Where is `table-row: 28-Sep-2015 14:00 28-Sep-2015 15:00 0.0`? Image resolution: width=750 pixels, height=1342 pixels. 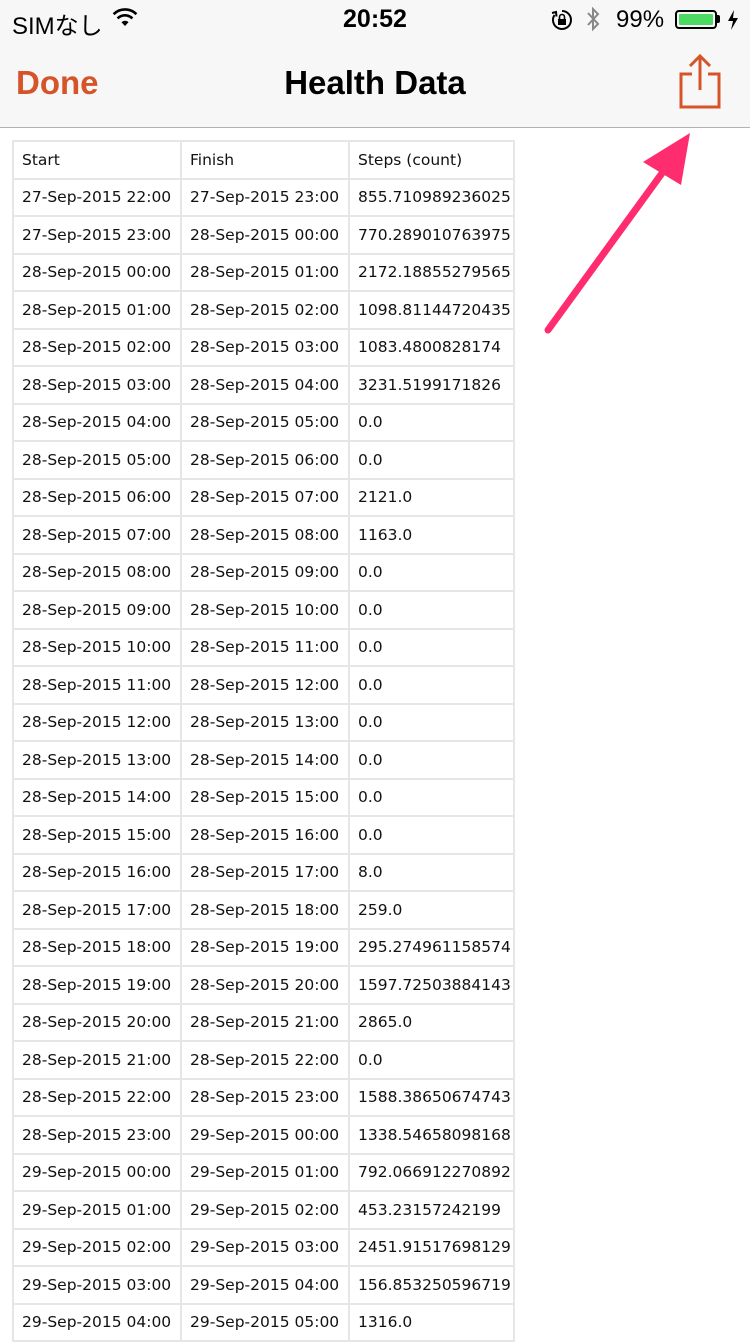 table-row: 28-Sep-2015 14:00 28-Sep-2015 15:00 0.0 is located at coordinates (263, 797).